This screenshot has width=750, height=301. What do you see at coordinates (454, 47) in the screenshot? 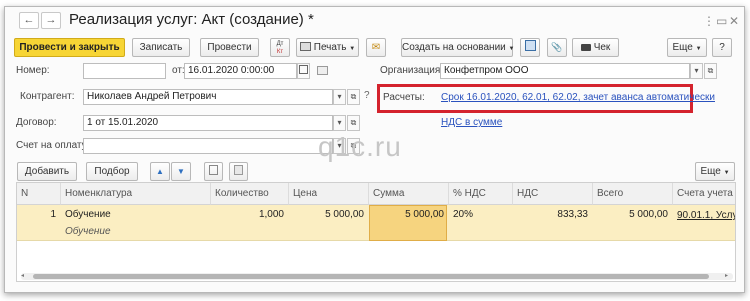
I see `create-based-label: Создать на основании` at bounding box center [454, 47].